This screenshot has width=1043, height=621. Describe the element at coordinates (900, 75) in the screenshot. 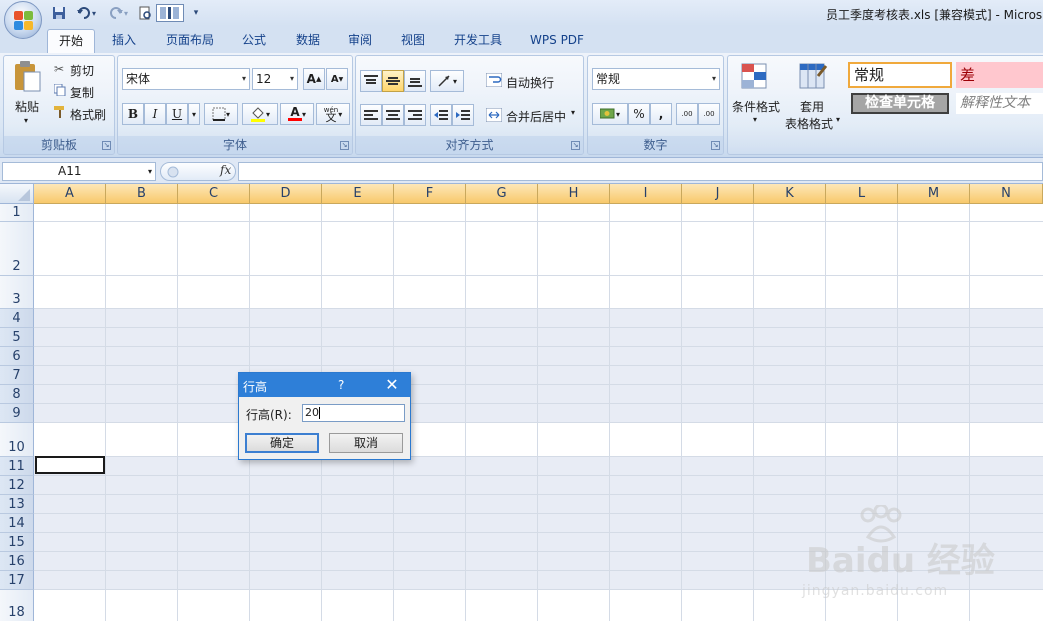

I see `style-normal: 常规` at that location.